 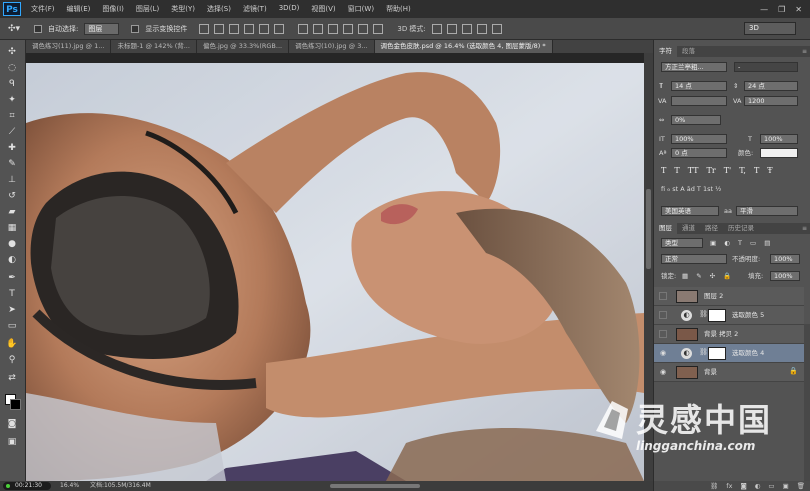 What do you see at coordinates (43, 9) in the screenshot?
I see `menu-item-0: 文件(F)` at bounding box center [43, 9].